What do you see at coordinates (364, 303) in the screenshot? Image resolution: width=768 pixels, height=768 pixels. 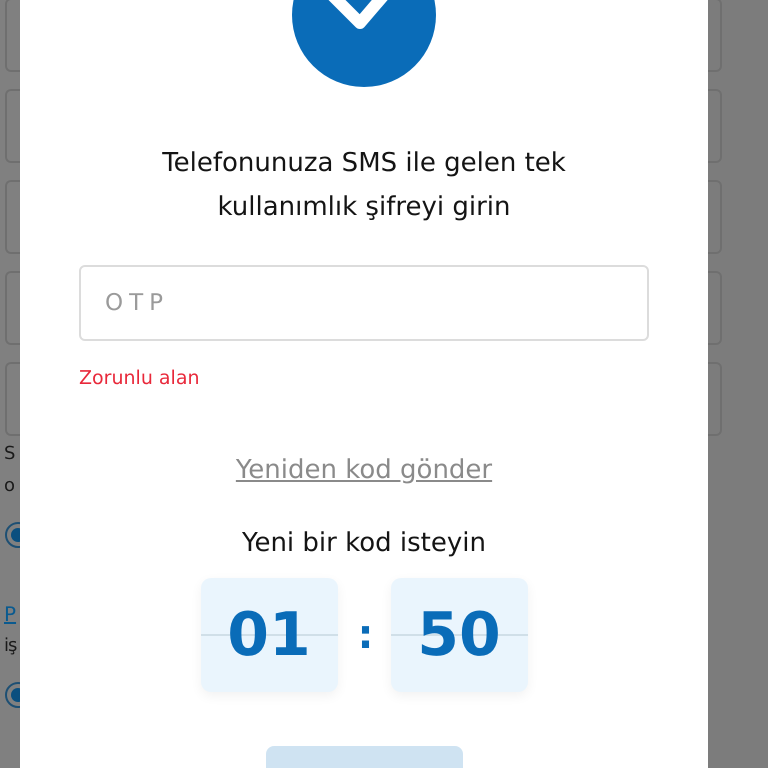 I see `otp-field: OTP` at bounding box center [364, 303].